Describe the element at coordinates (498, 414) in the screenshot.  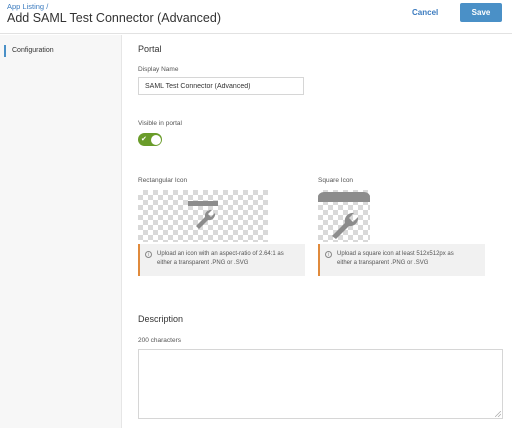
I see `resize-grip-icon` at that location.